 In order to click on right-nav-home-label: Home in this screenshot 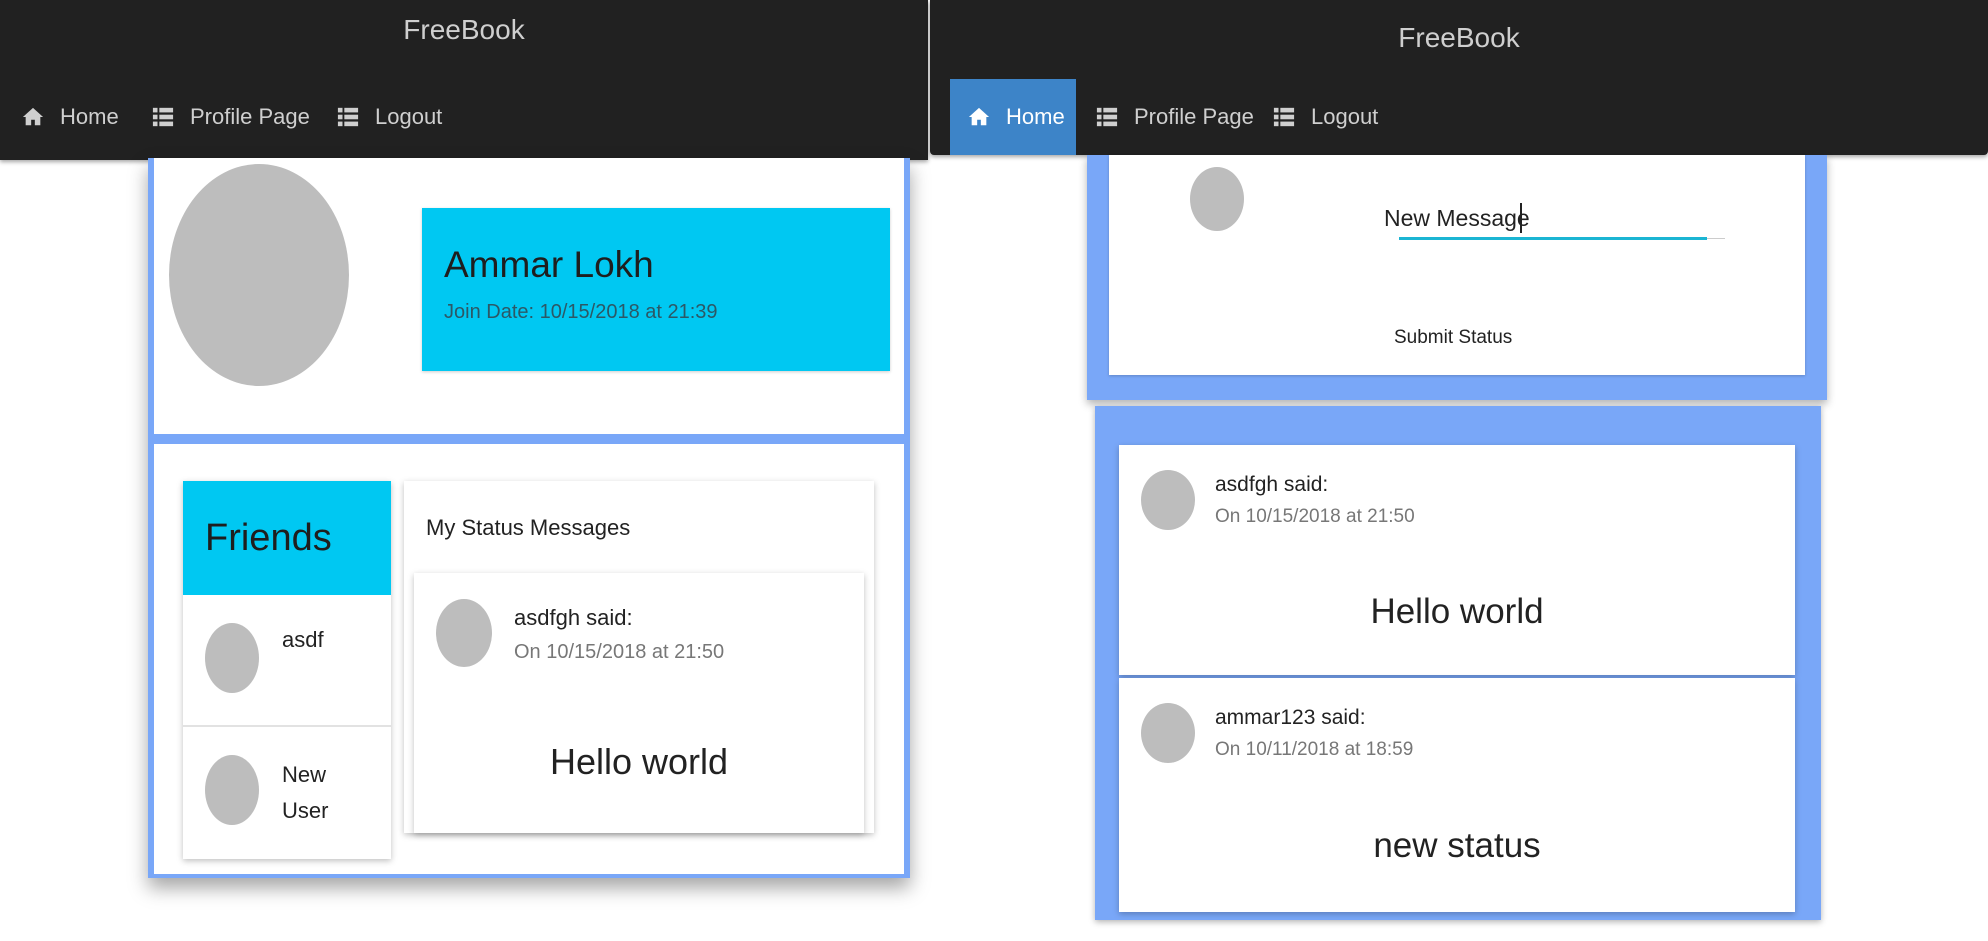, I will do `click(1035, 116)`.